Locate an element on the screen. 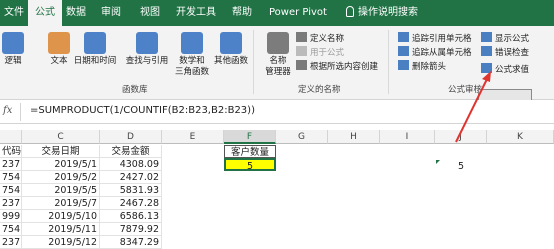  annotation-arrow is located at coordinates (463, 117).